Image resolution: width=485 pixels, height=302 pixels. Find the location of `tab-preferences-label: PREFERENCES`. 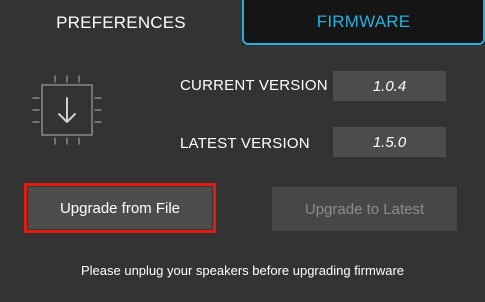

tab-preferences-label: PREFERENCES is located at coordinates (121, 22).